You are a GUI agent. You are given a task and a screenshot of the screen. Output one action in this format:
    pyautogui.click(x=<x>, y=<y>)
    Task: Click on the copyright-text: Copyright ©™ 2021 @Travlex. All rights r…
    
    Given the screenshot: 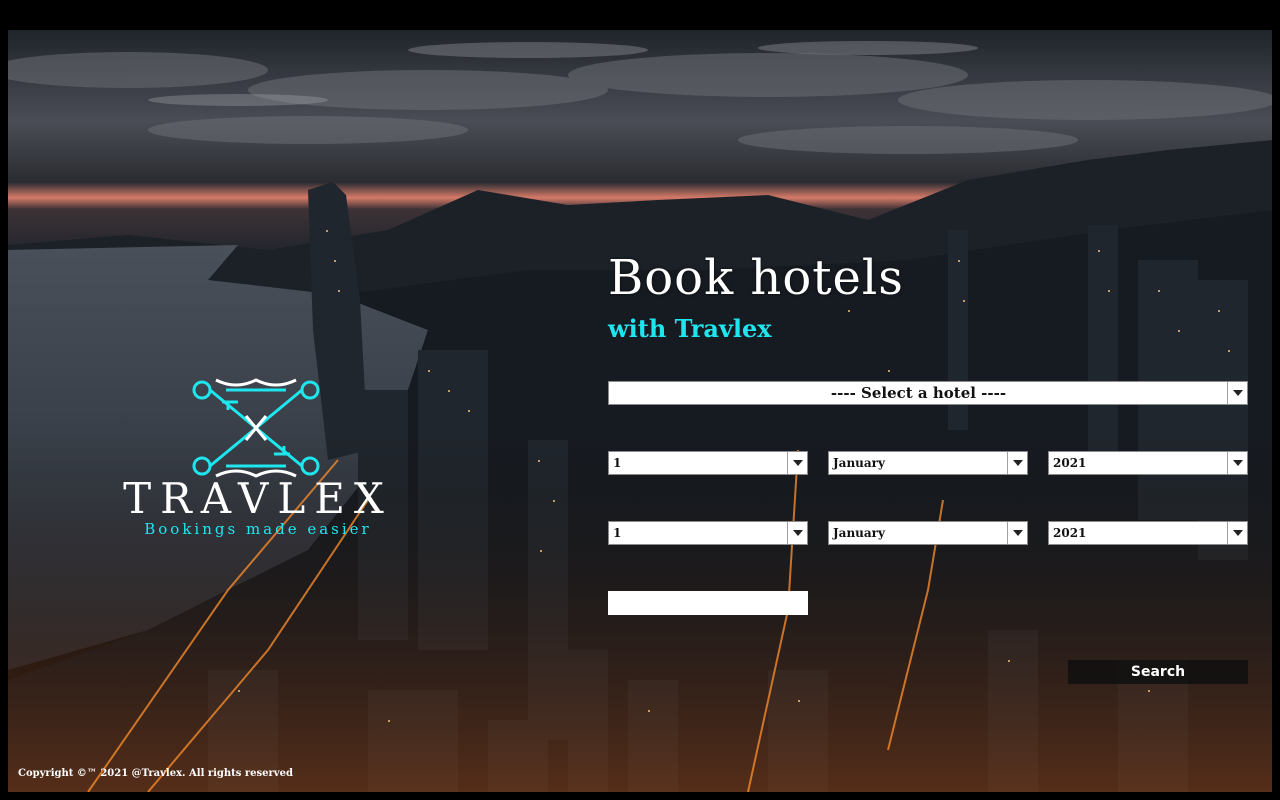 What is the action you would take?
    pyautogui.click(x=155, y=773)
    